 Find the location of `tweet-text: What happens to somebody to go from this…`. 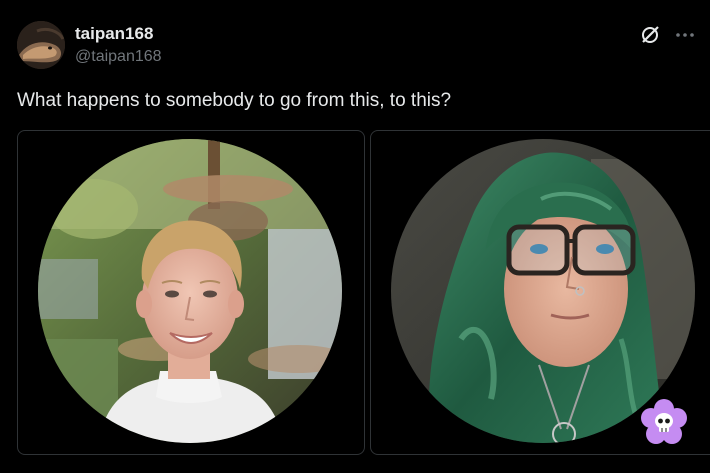

tweet-text: What happens to somebody to go from this… is located at coordinates (234, 100).